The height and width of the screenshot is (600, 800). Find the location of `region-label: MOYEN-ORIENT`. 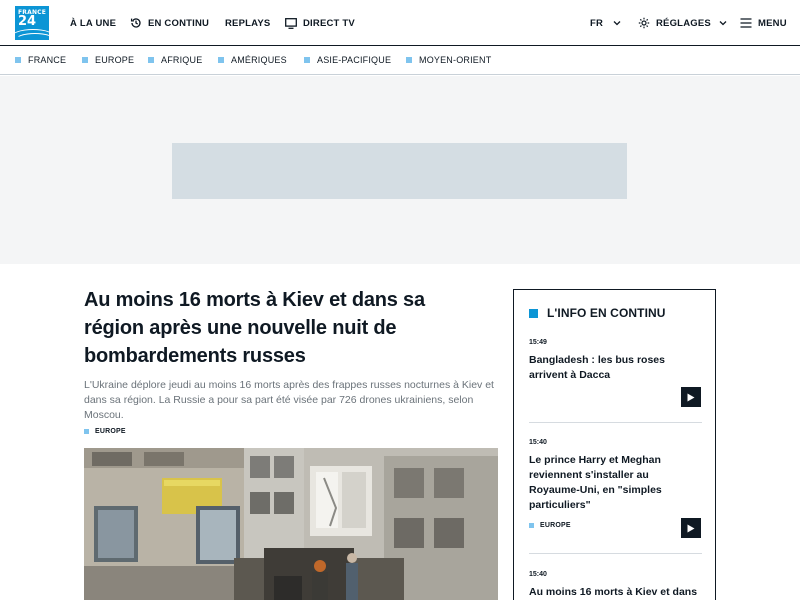

region-label: MOYEN-ORIENT is located at coordinates (455, 60).